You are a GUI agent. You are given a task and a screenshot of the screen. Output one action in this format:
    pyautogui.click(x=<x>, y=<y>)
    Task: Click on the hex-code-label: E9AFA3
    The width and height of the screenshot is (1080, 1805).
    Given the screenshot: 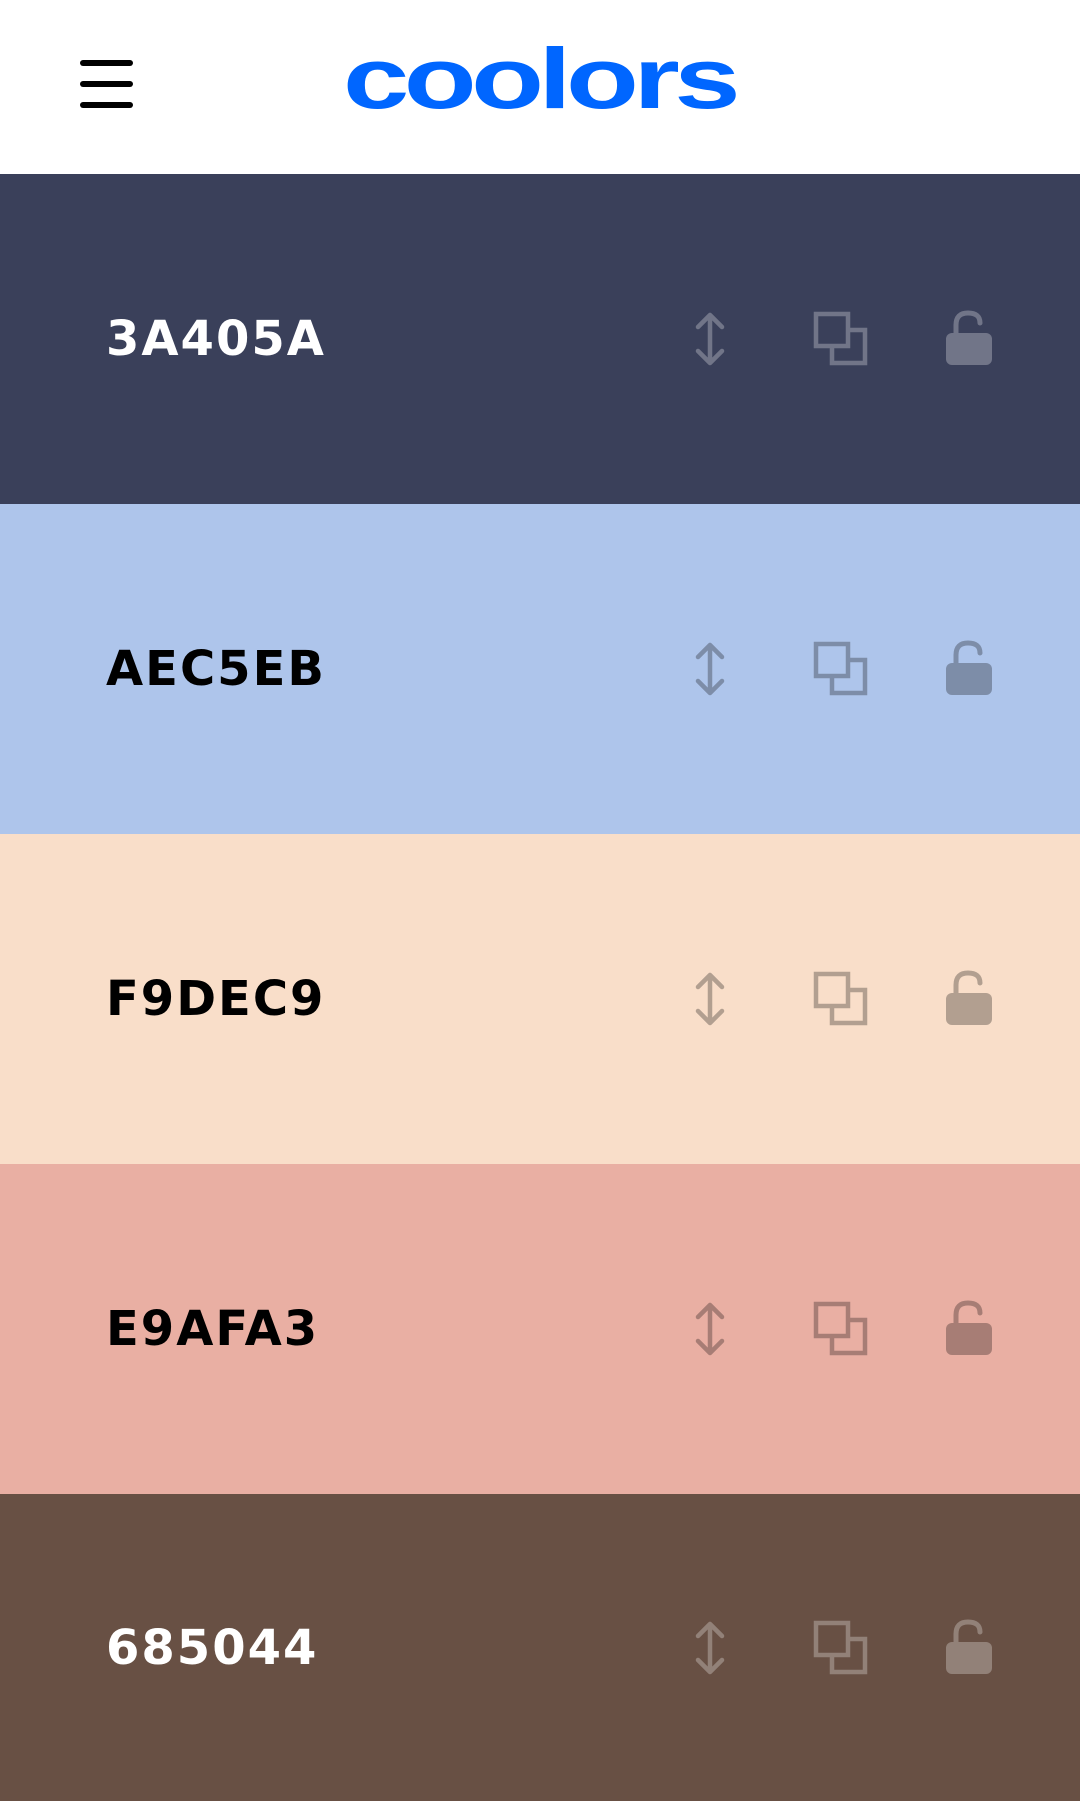 What is the action you would take?
    pyautogui.click(x=212, y=1329)
    